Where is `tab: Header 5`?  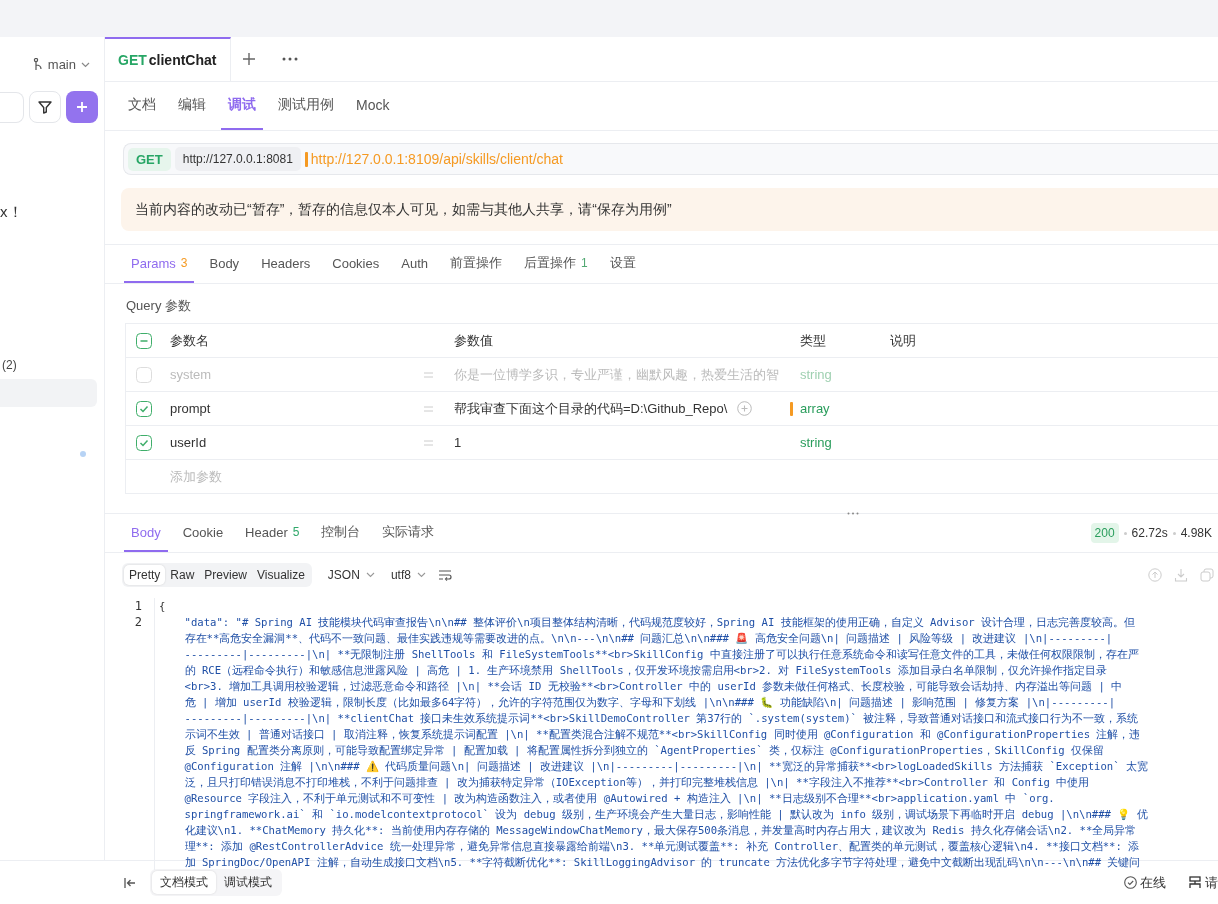 tab: Header 5 is located at coordinates (272, 533).